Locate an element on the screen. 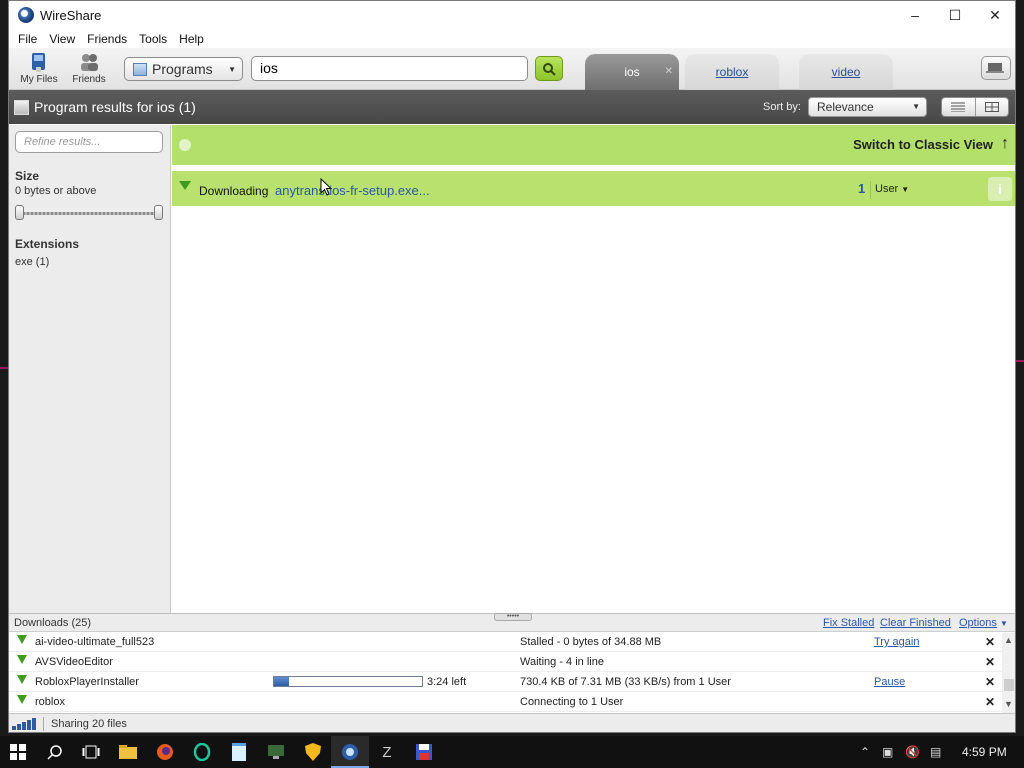  network-icon: ▣ is located at coordinates (887, 752).